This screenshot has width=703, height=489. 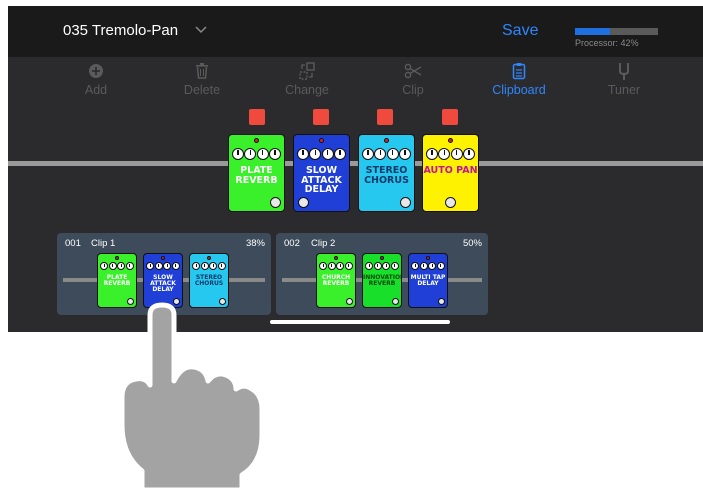 What do you see at coordinates (321, 180) in the screenshot?
I see `pedal-name: SLOW ATTACK DELAY` at bounding box center [321, 180].